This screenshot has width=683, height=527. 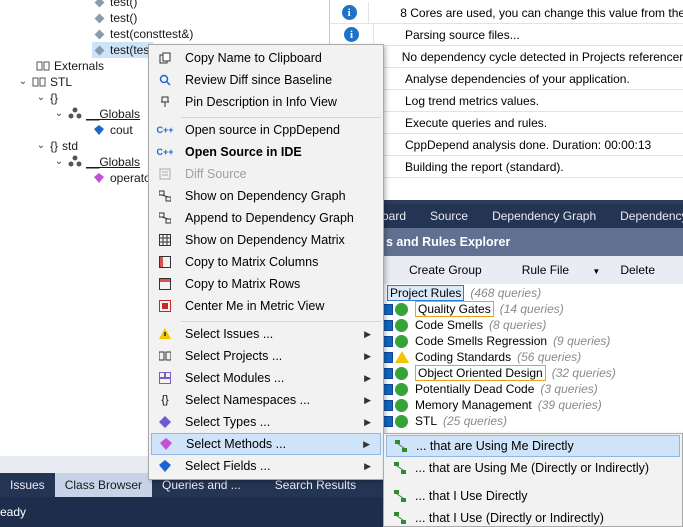 I want to click on dropdown-arrow-icon: ▼, so click(x=596, y=271).